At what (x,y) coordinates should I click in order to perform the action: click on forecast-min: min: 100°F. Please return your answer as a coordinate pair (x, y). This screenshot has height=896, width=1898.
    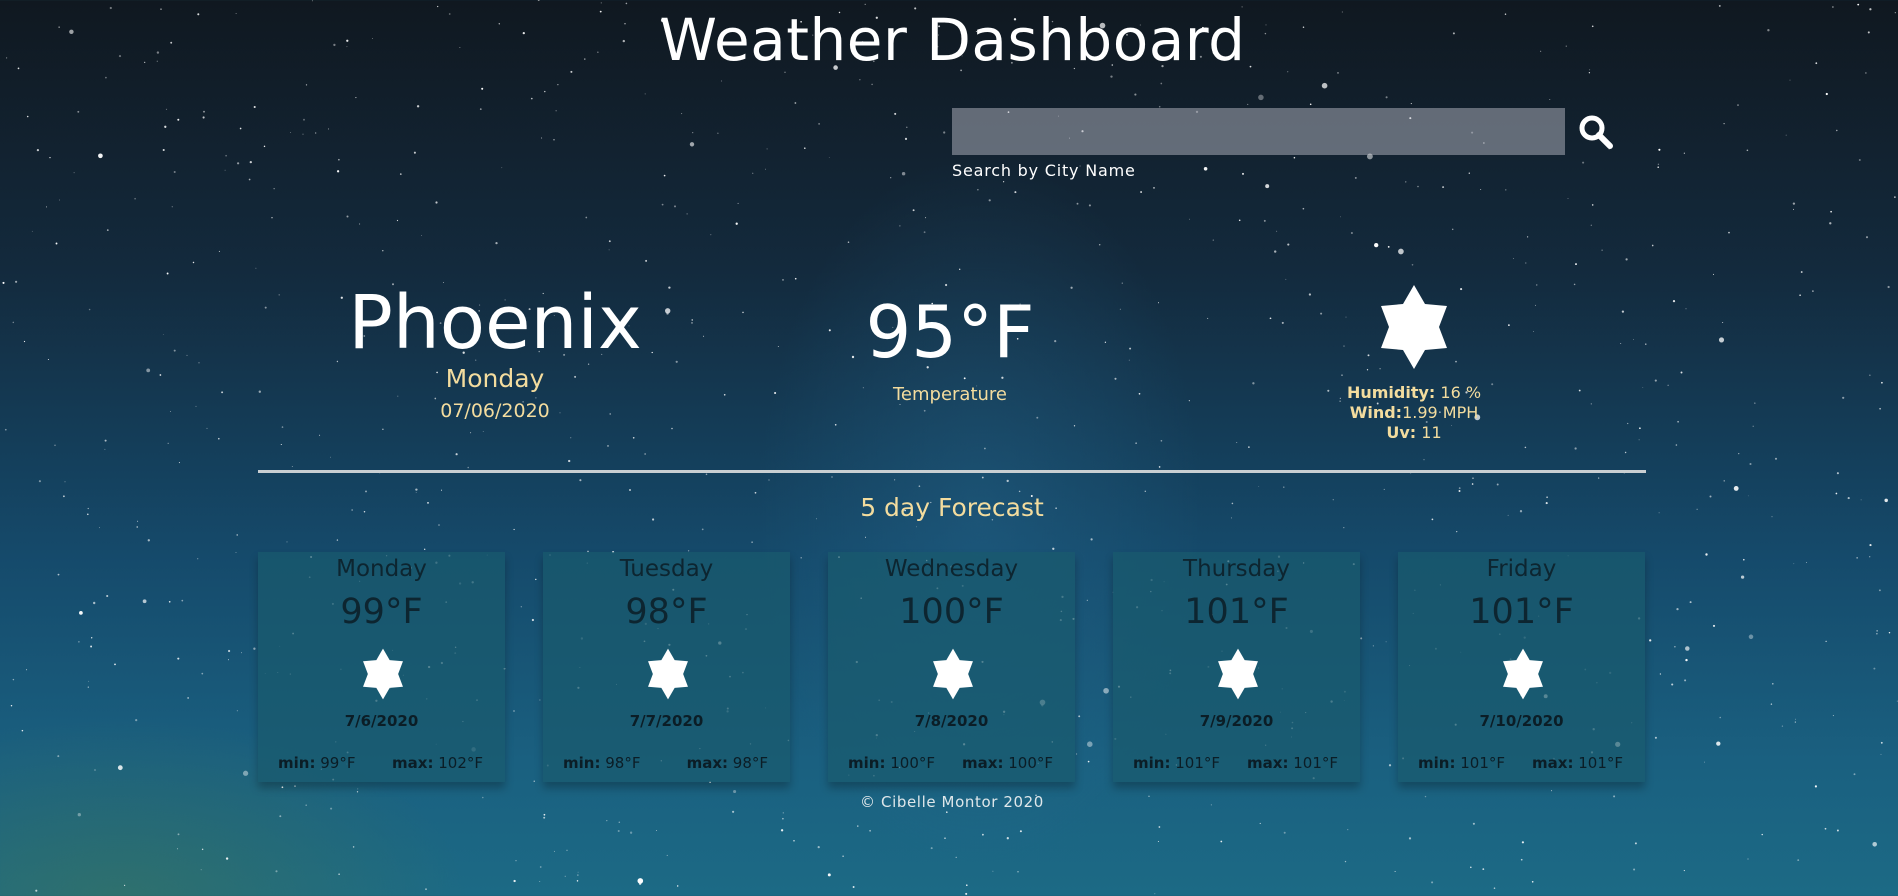
    Looking at the image, I should click on (891, 763).